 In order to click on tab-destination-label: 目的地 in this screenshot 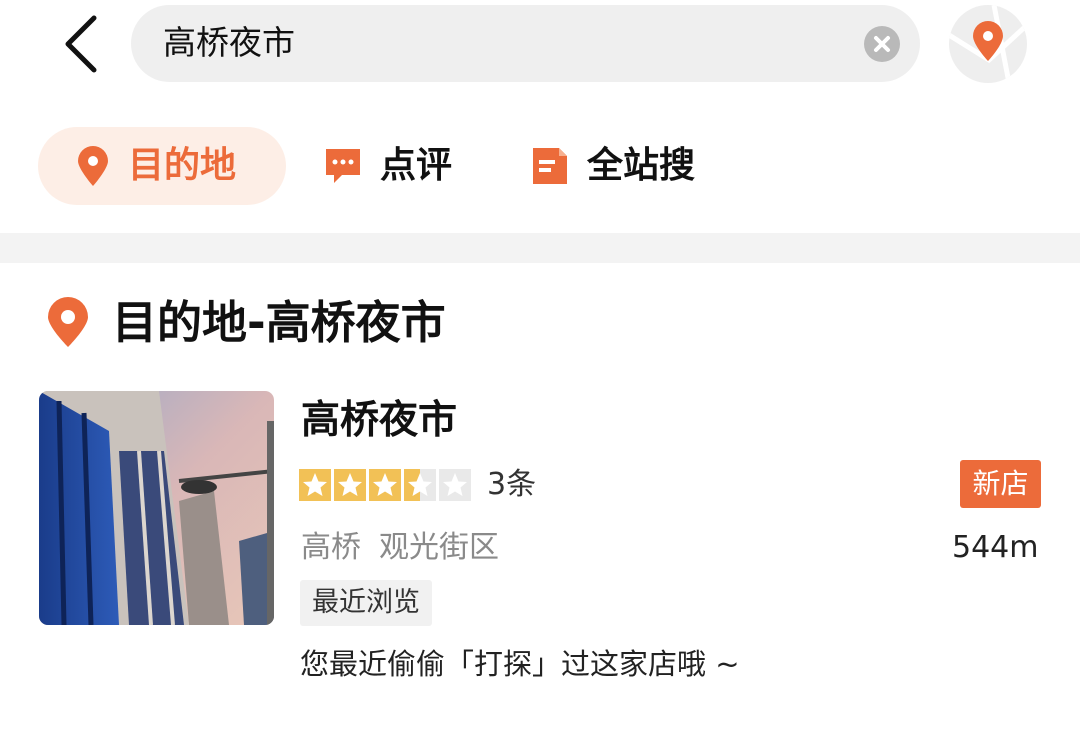, I will do `click(182, 165)`.